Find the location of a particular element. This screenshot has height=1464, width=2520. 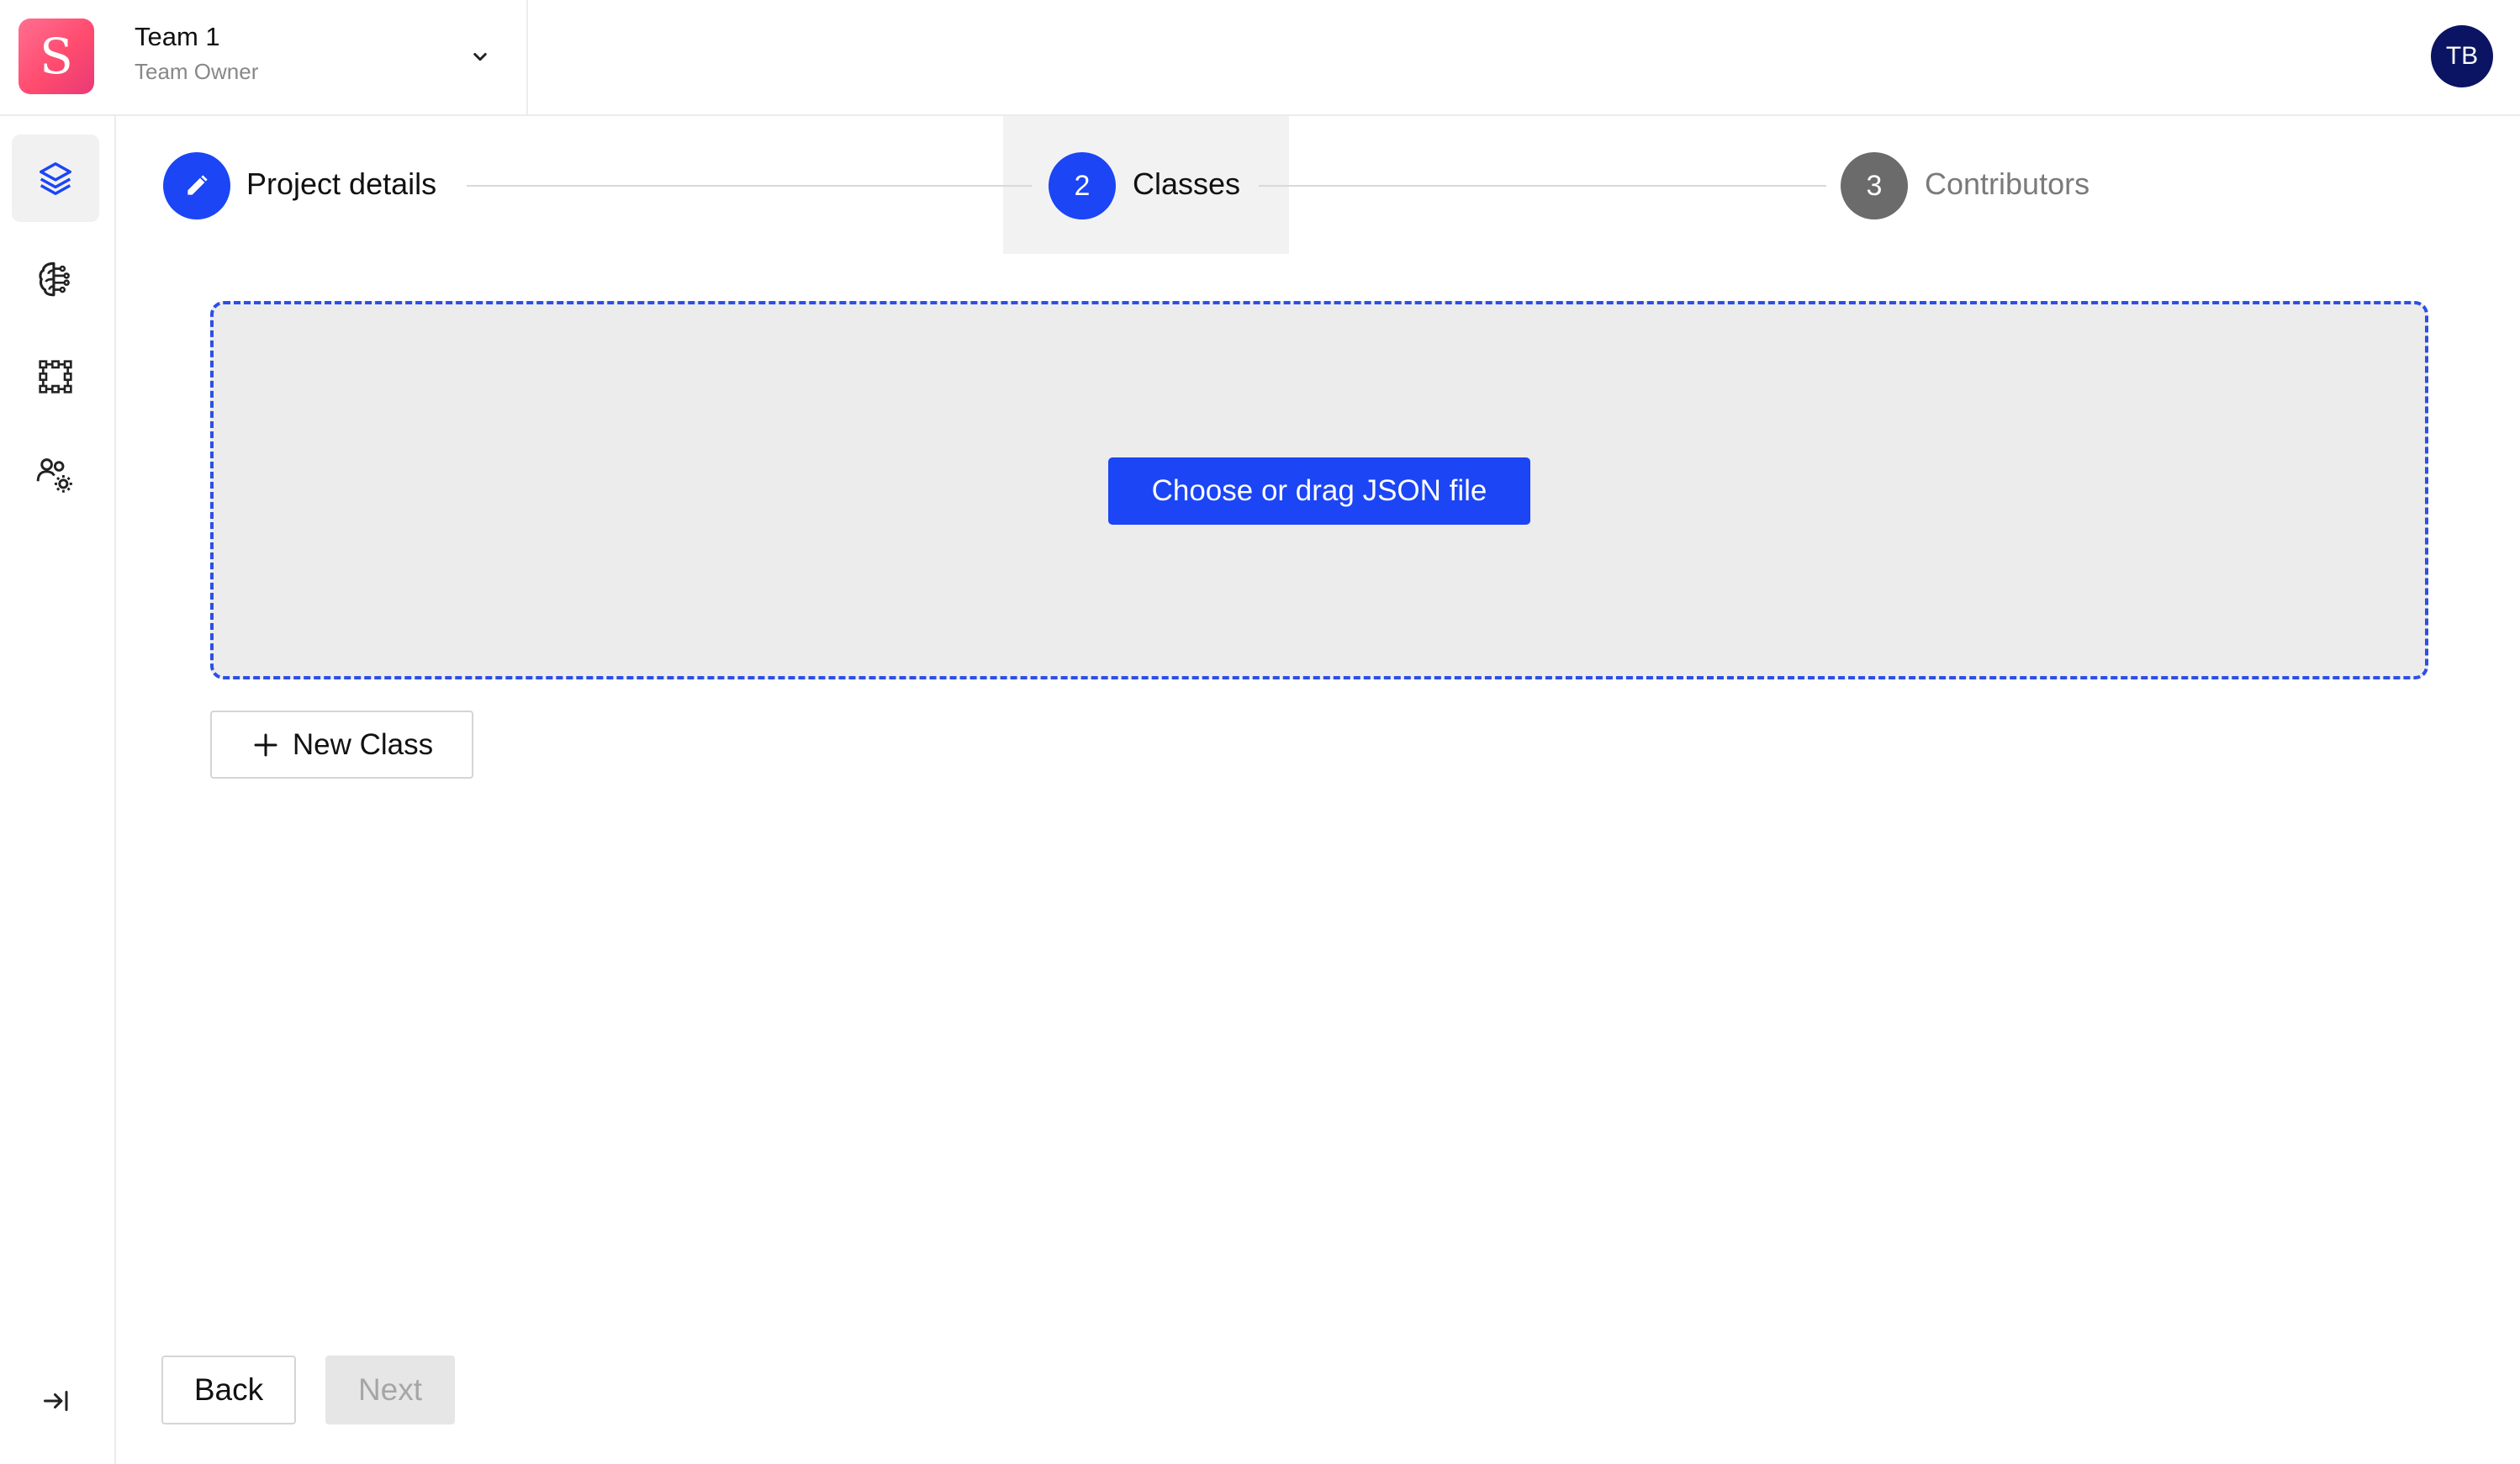

step-circle-completed is located at coordinates (197, 186).